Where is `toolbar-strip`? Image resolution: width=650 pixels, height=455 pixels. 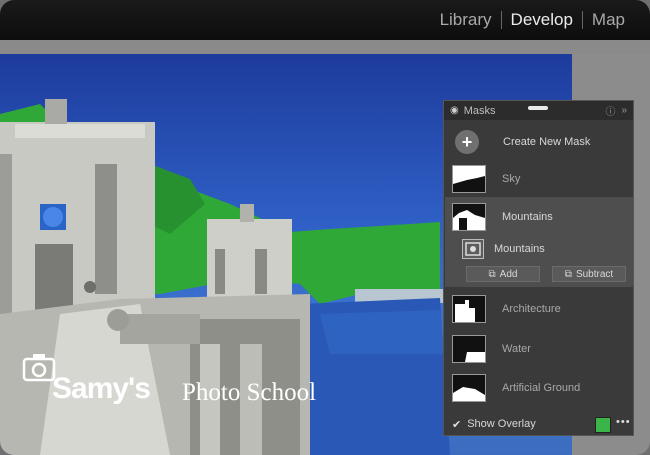 toolbar-strip is located at coordinates (325, 47).